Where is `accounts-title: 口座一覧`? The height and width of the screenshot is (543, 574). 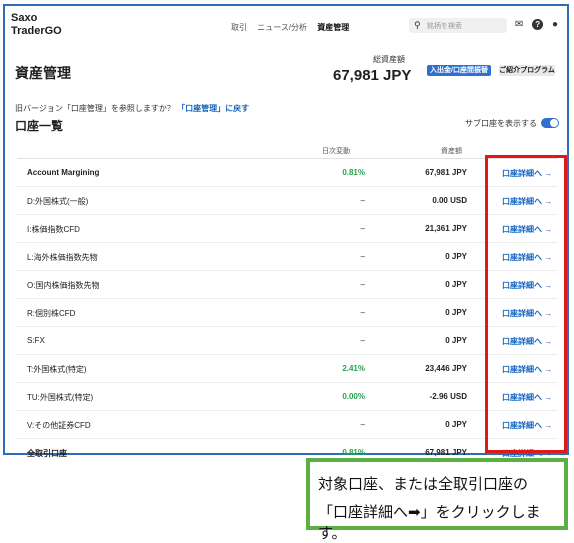
accounts-title: 口座一覧 is located at coordinates (39, 126).